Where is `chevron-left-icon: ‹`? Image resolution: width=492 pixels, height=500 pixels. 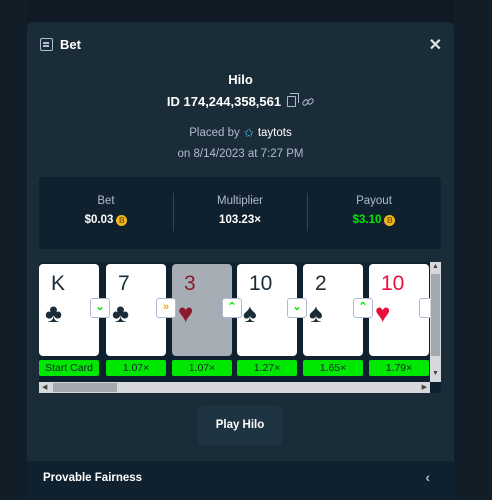 chevron-left-icon: ‹ is located at coordinates (427, 477).